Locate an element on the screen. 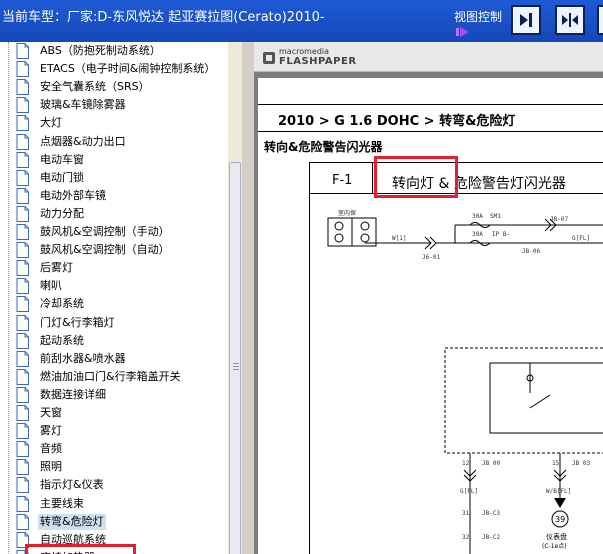 The width and height of the screenshot is (603, 554). tree-item: 门灯&行李箱灯 is located at coordinates (66, 323).